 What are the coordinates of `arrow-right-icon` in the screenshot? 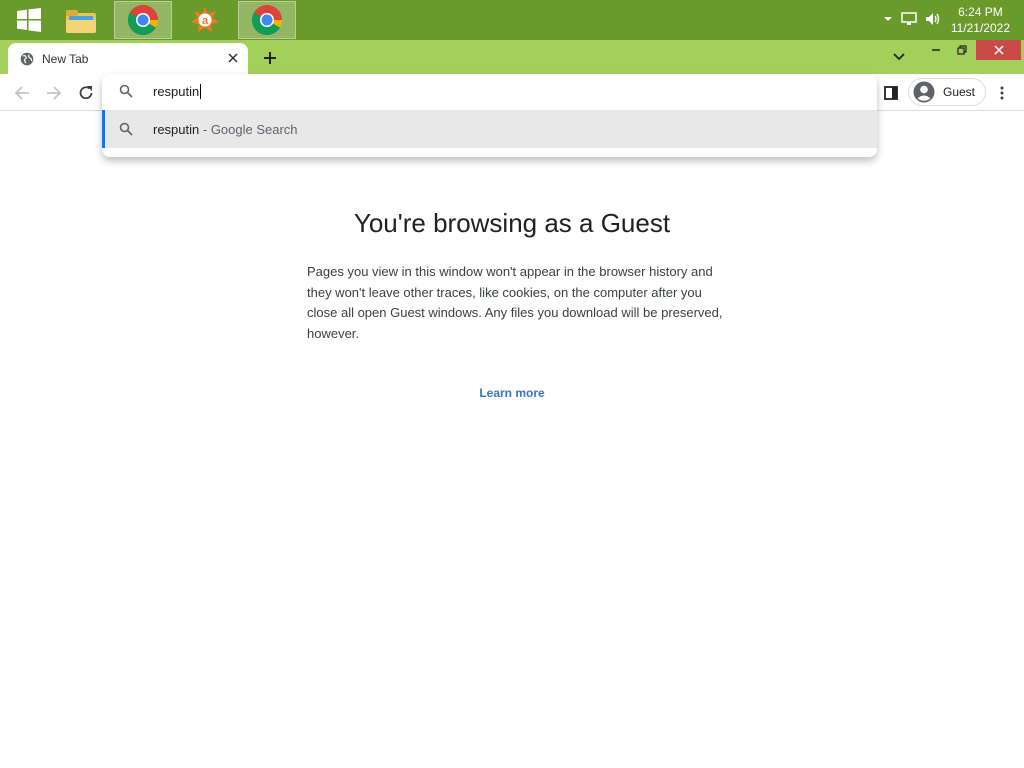 It's located at (54, 93).